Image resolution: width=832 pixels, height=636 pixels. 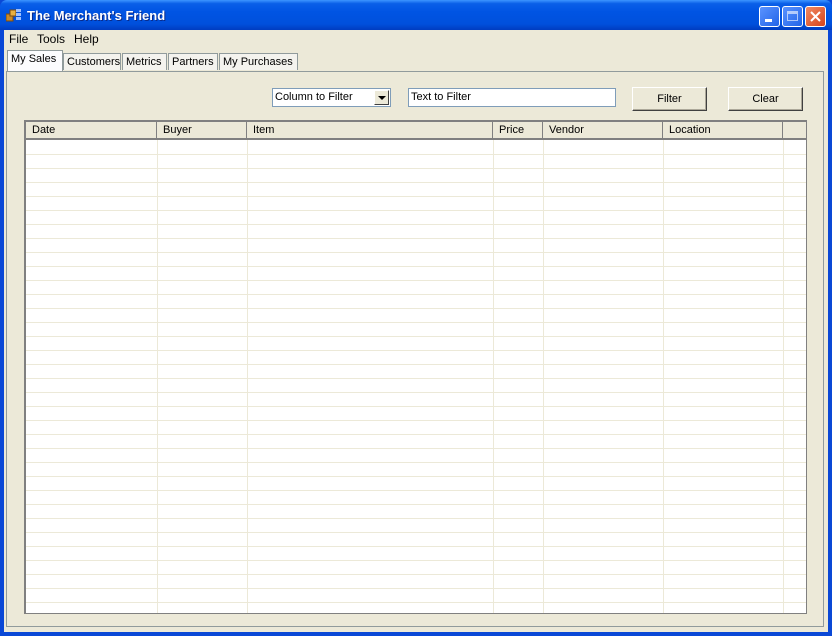 What do you see at coordinates (723, 130) in the screenshot?
I see `column-header-location: Location` at bounding box center [723, 130].